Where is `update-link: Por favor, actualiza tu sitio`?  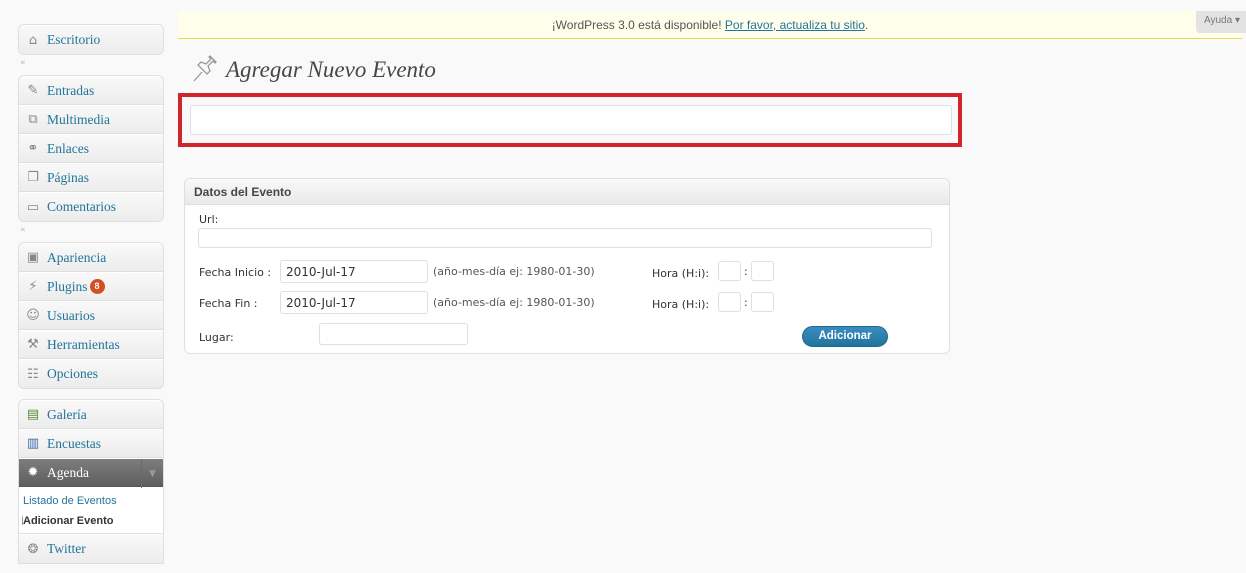 update-link: Por favor, actualiza tu sitio is located at coordinates (795, 25).